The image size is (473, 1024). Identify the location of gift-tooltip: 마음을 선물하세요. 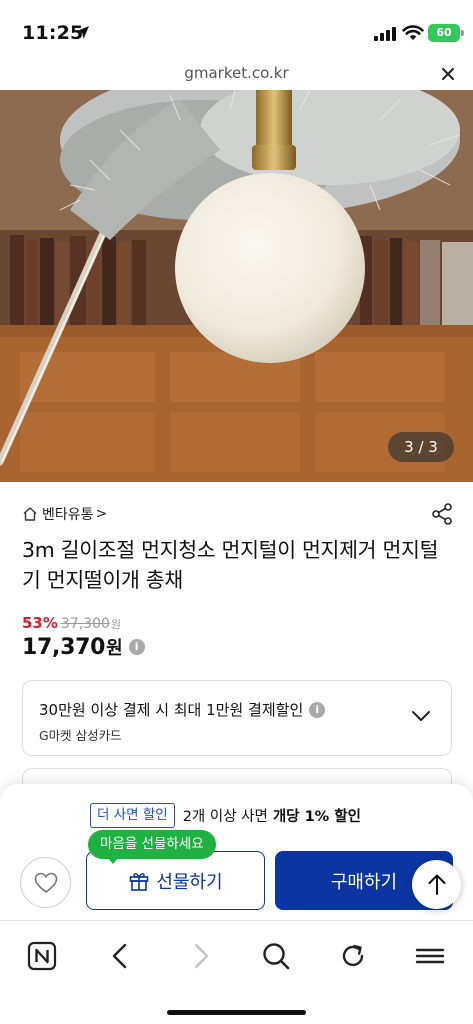
(152, 844).